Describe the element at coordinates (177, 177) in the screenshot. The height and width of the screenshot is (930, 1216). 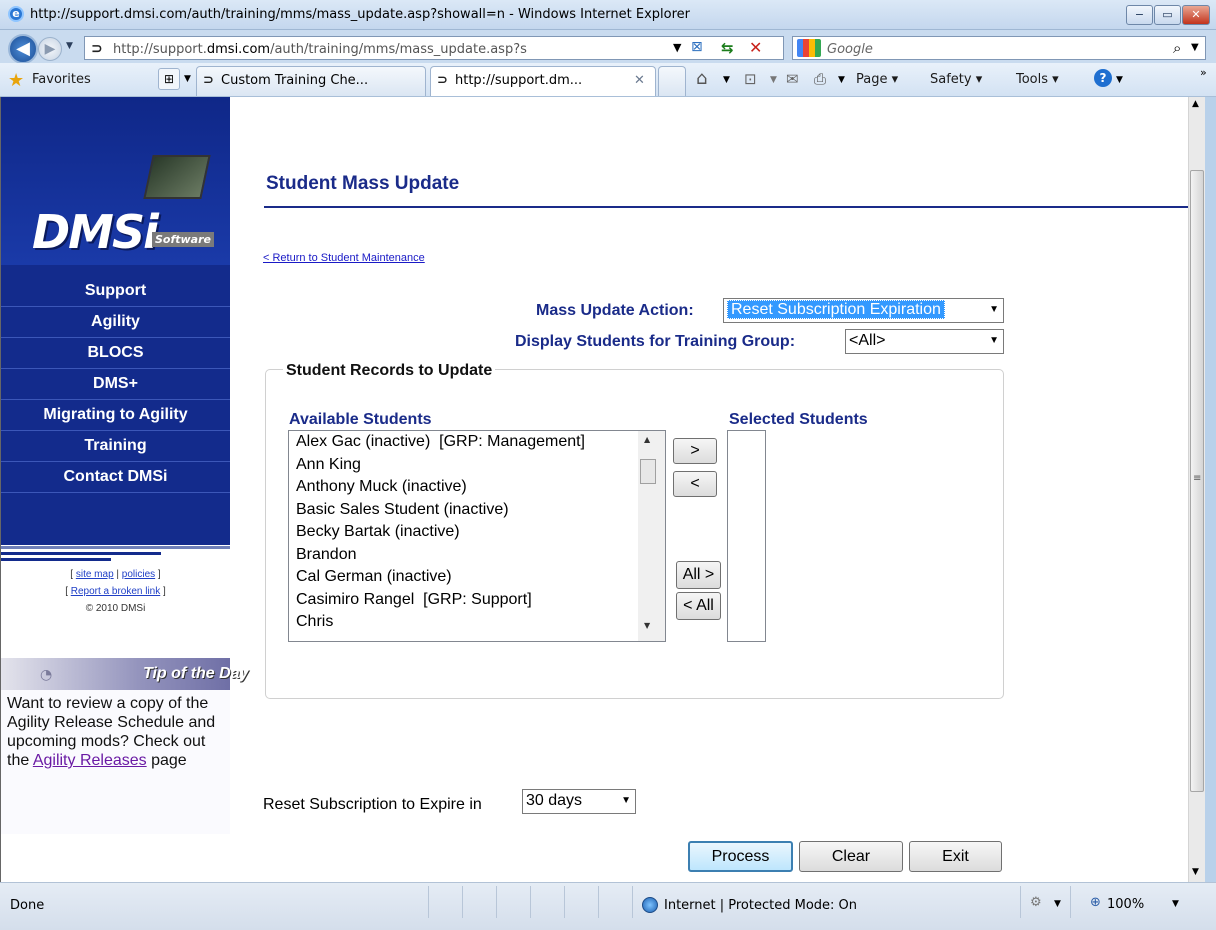
I see `laptop-icon` at that location.